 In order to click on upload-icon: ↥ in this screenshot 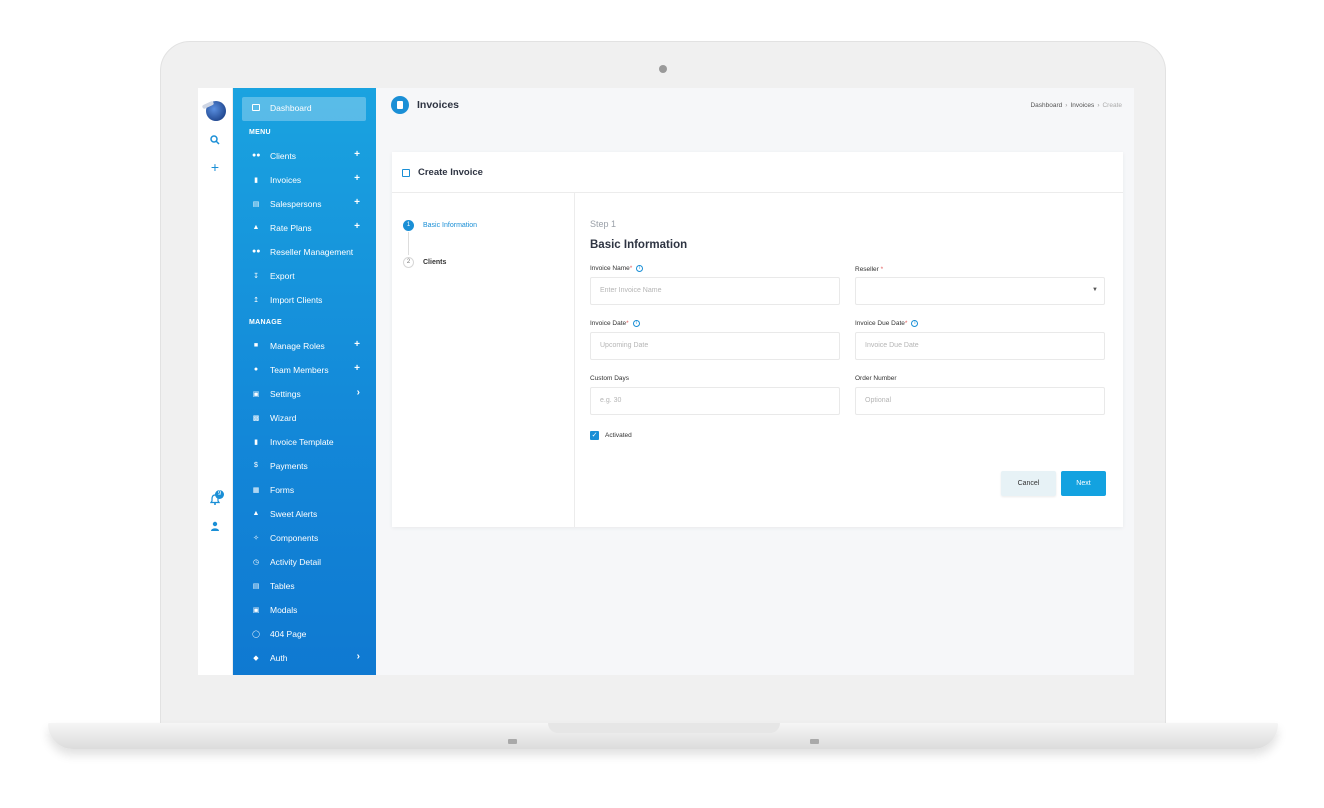, I will do `click(256, 300)`.